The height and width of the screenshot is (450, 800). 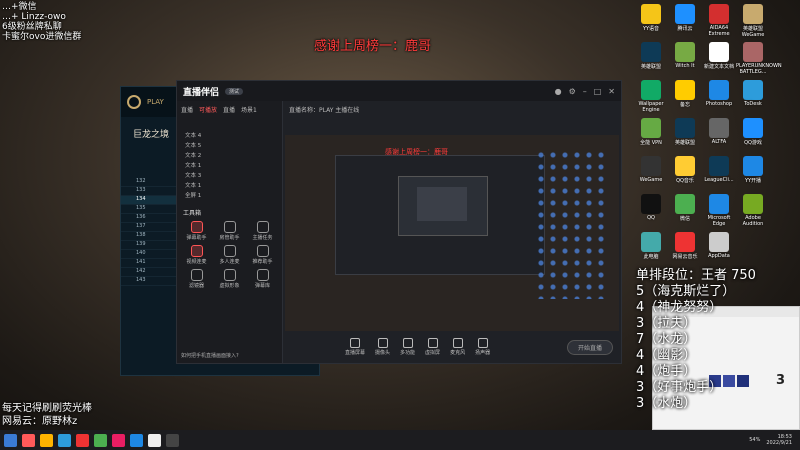 I want to click on battery-level: 54%, so click(x=754, y=440).